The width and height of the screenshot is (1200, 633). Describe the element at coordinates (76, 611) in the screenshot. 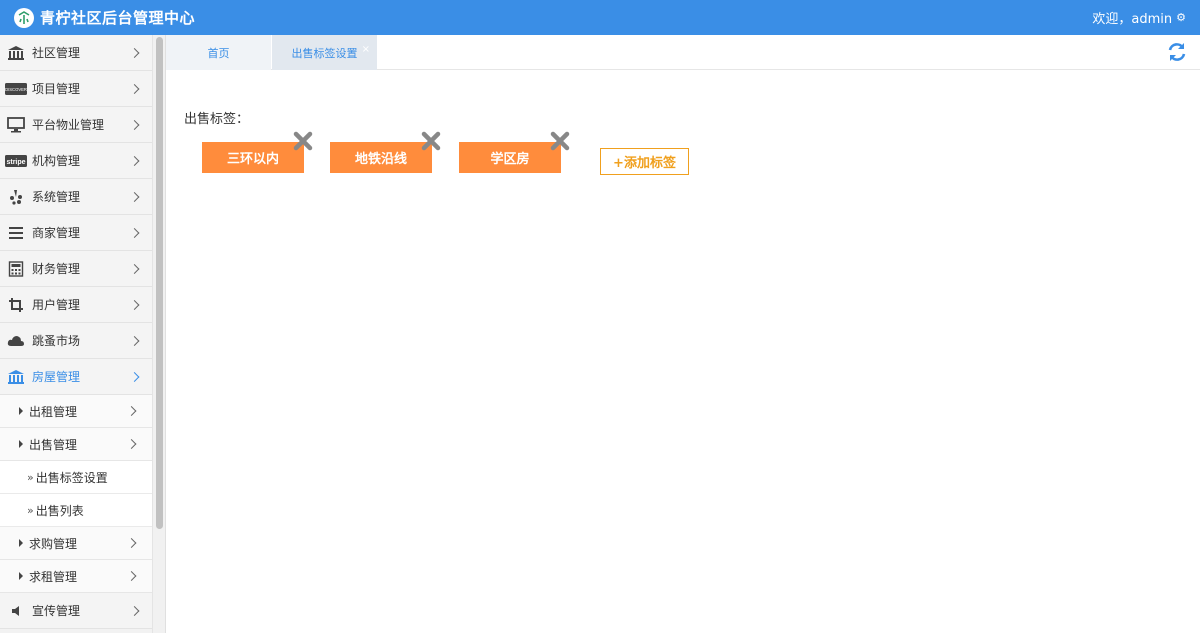

I see `sidebar-item-promotion: 宣传管理` at that location.